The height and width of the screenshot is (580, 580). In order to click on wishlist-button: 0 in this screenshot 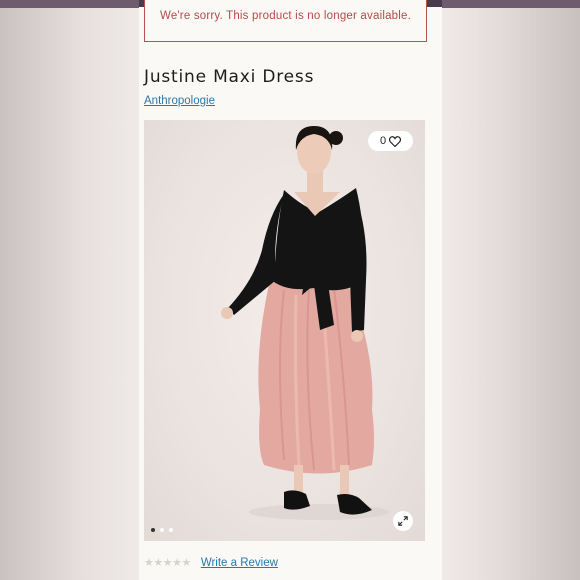, I will do `click(390, 141)`.